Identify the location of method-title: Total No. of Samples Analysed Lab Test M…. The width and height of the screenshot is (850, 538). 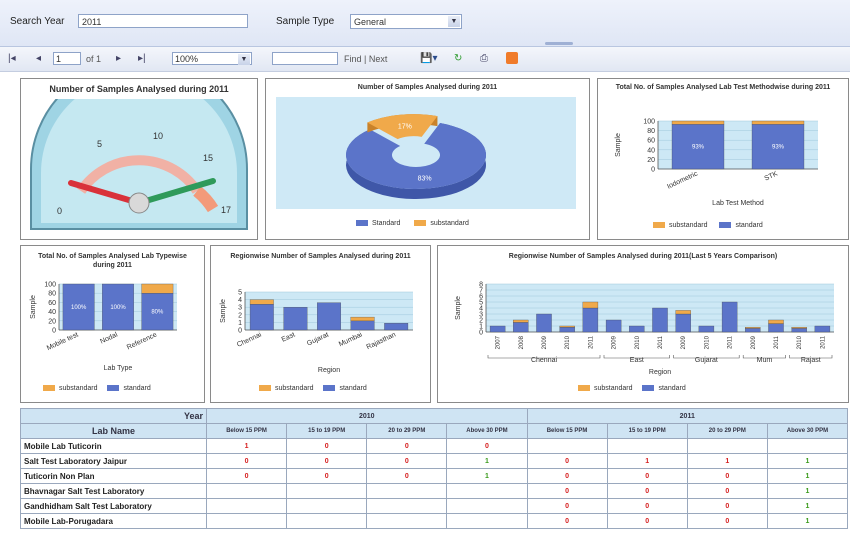
(723, 87).